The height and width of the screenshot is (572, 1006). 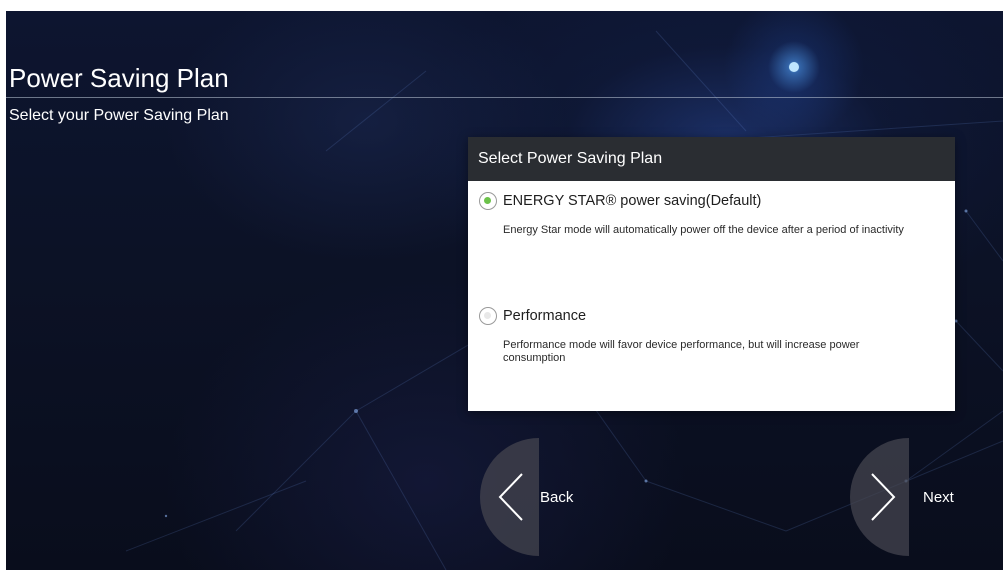 What do you see at coordinates (545, 316) in the screenshot?
I see `option-performance-label: Performance` at bounding box center [545, 316].